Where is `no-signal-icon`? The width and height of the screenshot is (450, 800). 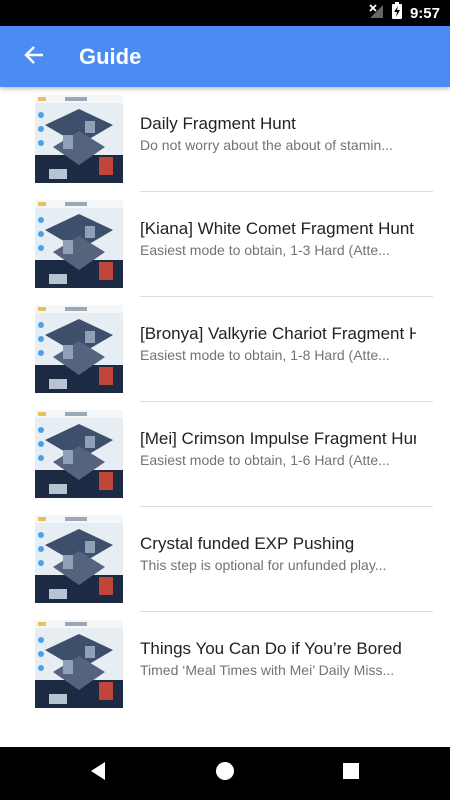
no-signal-icon is located at coordinates (376, 13).